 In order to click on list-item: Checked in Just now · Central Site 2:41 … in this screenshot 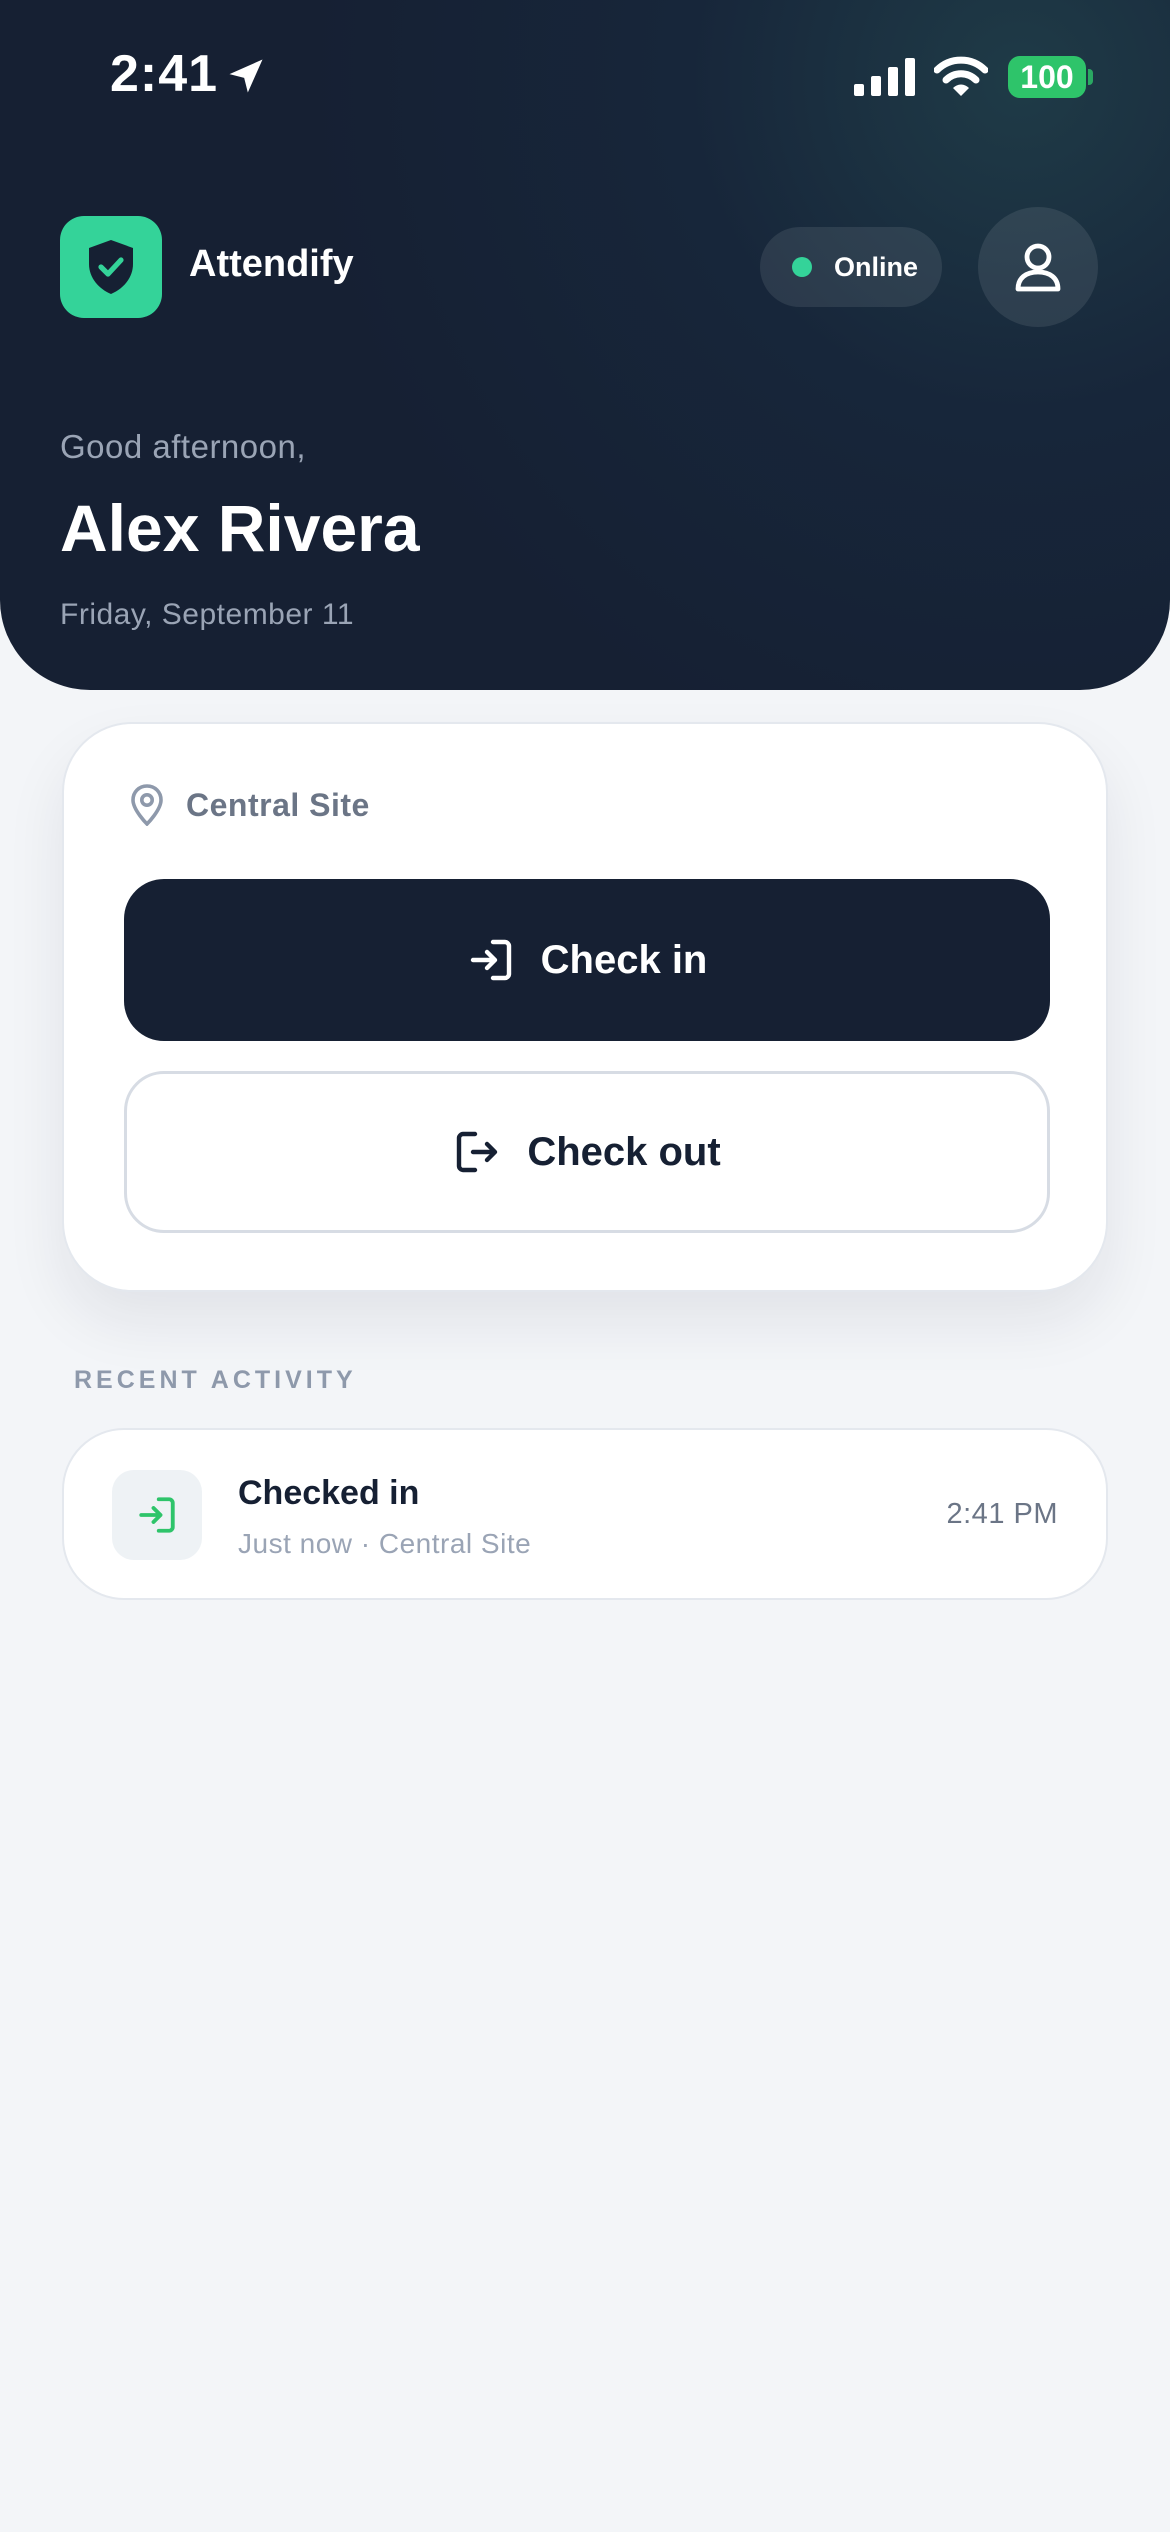, I will do `click(585, 1514)`.